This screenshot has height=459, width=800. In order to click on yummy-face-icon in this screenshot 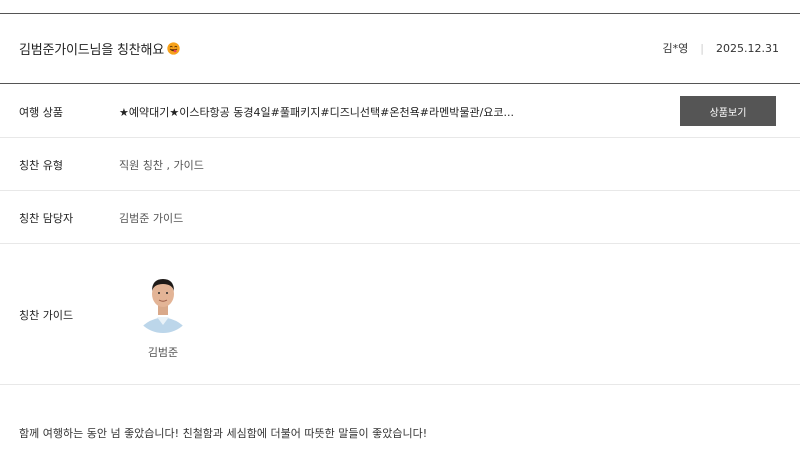, I will do `click(173, 48)`.